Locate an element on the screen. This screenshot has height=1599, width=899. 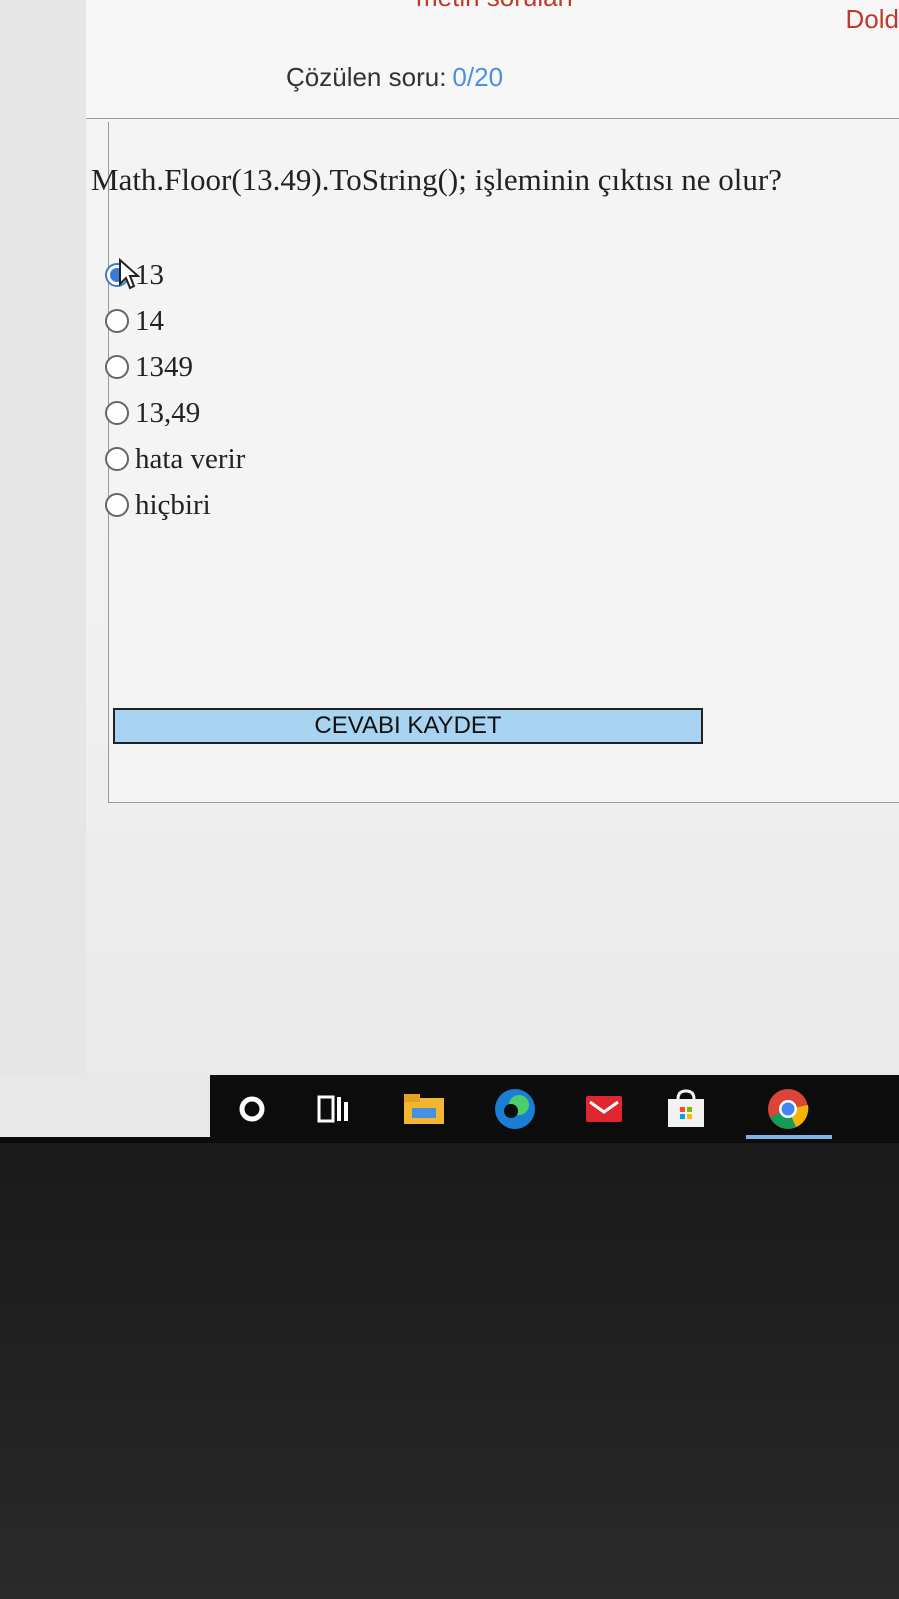
option-label: 13,49 is located at coordinates (168, 412).